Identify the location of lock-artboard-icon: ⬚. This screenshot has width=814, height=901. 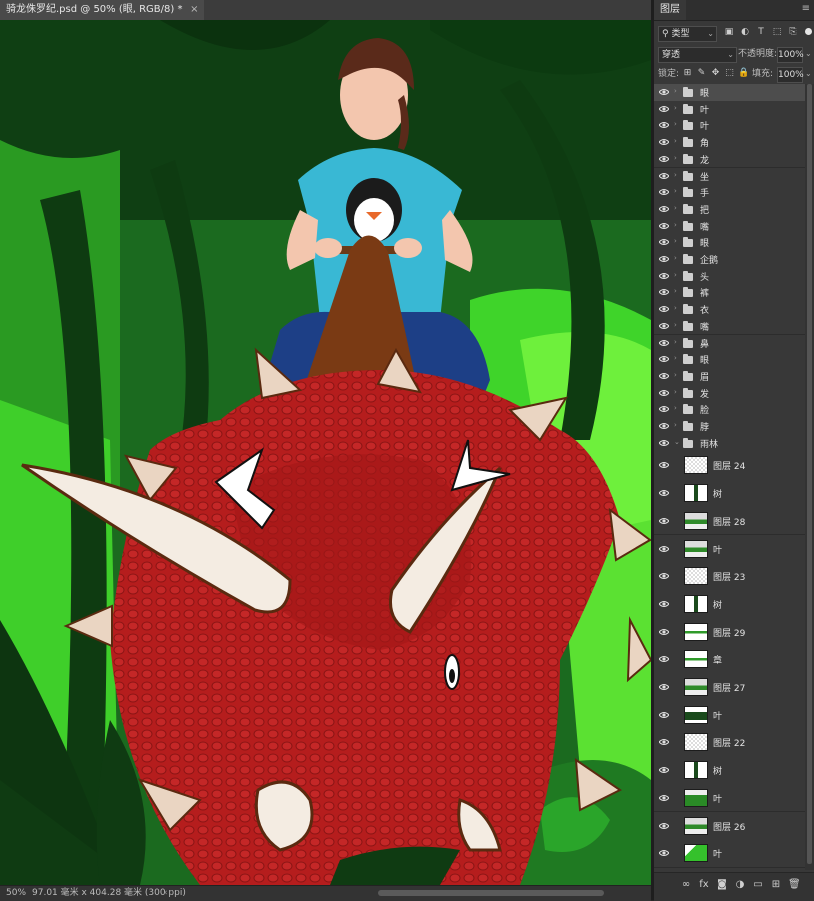
(729, 73).